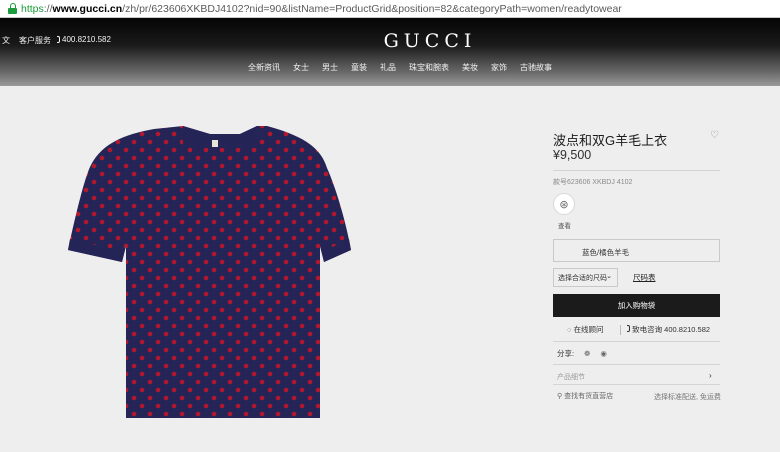  Describe the element at coordinates (582, 278) in the screenshot. I see `size-select-label: 选择合适的尺码` at that location.